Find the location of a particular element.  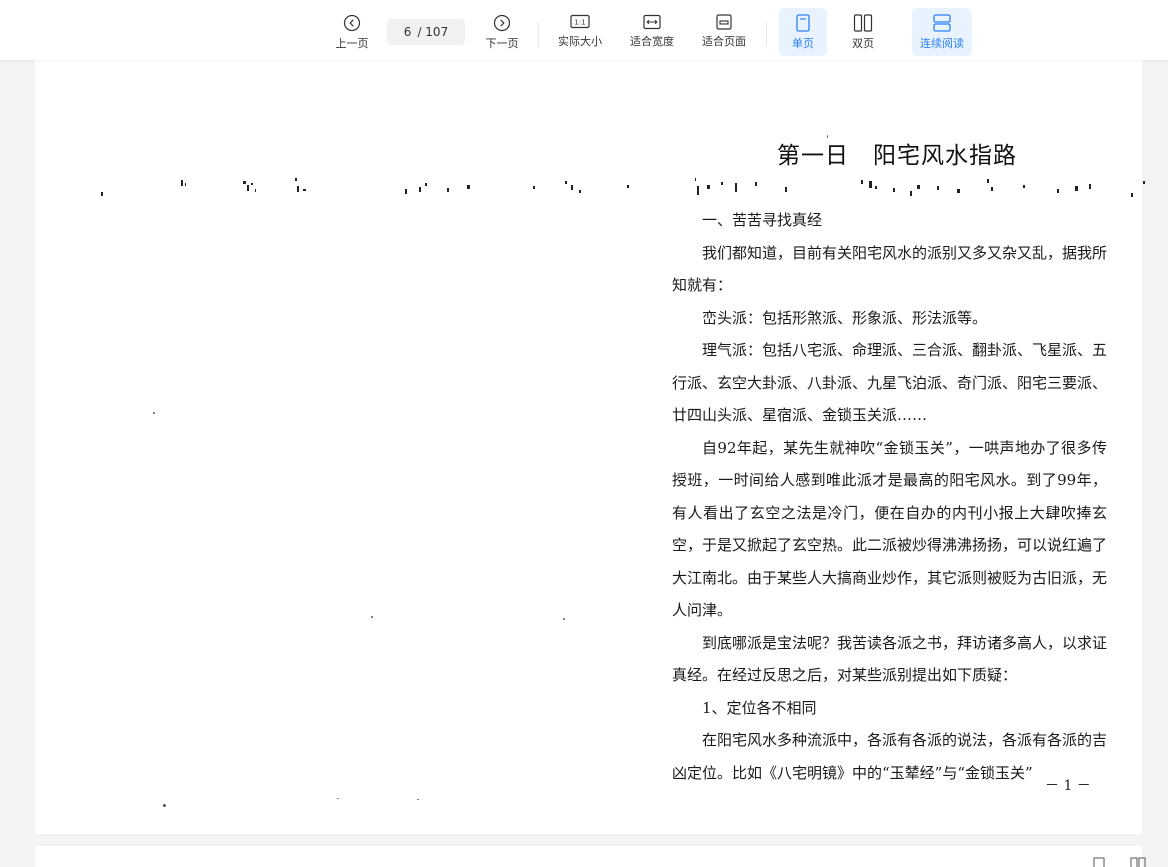

next-document-page is located at coordinates (588, 856).